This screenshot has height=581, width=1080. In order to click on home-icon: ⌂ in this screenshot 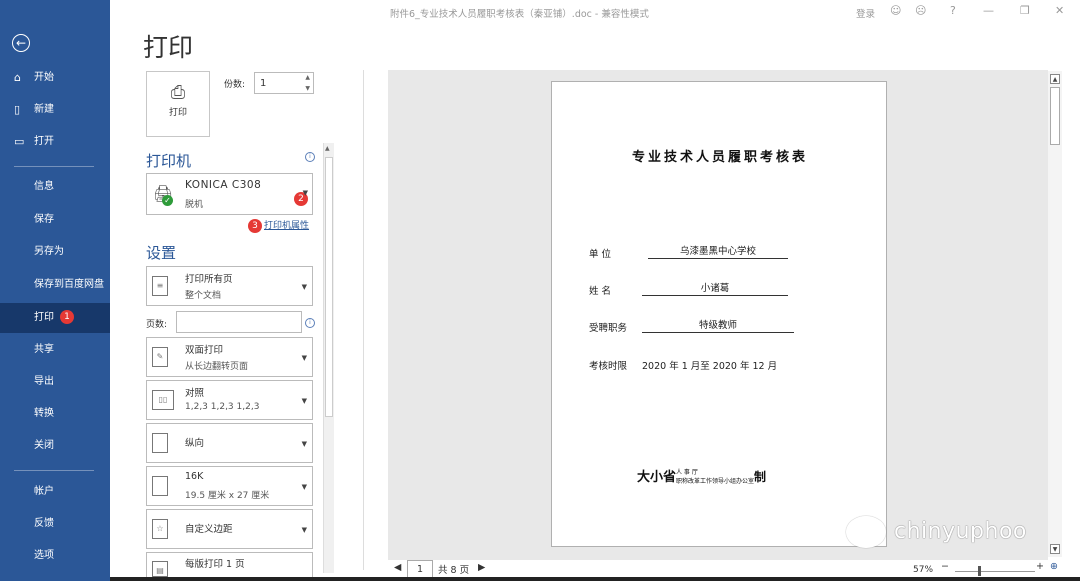, I will do `click(17, 77)`.